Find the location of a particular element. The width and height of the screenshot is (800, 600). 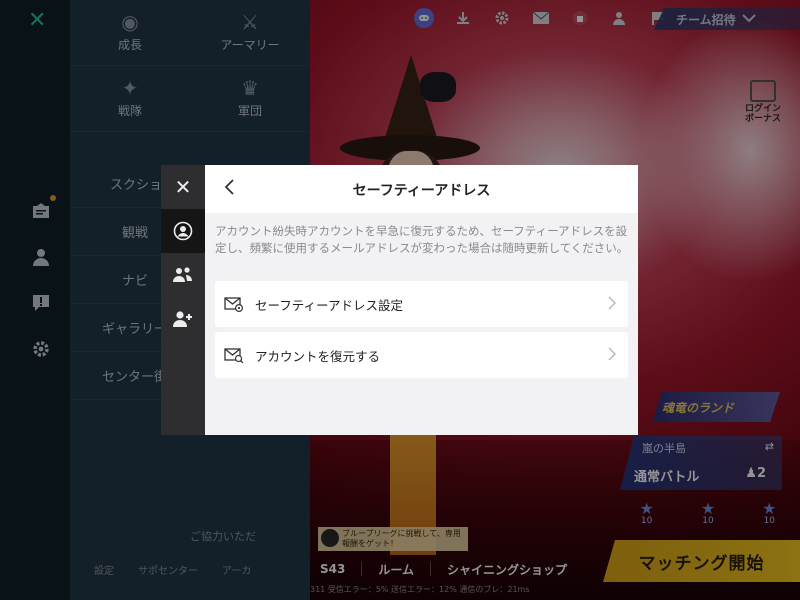

friends-swap-icon is located at coordinates (182, 274).